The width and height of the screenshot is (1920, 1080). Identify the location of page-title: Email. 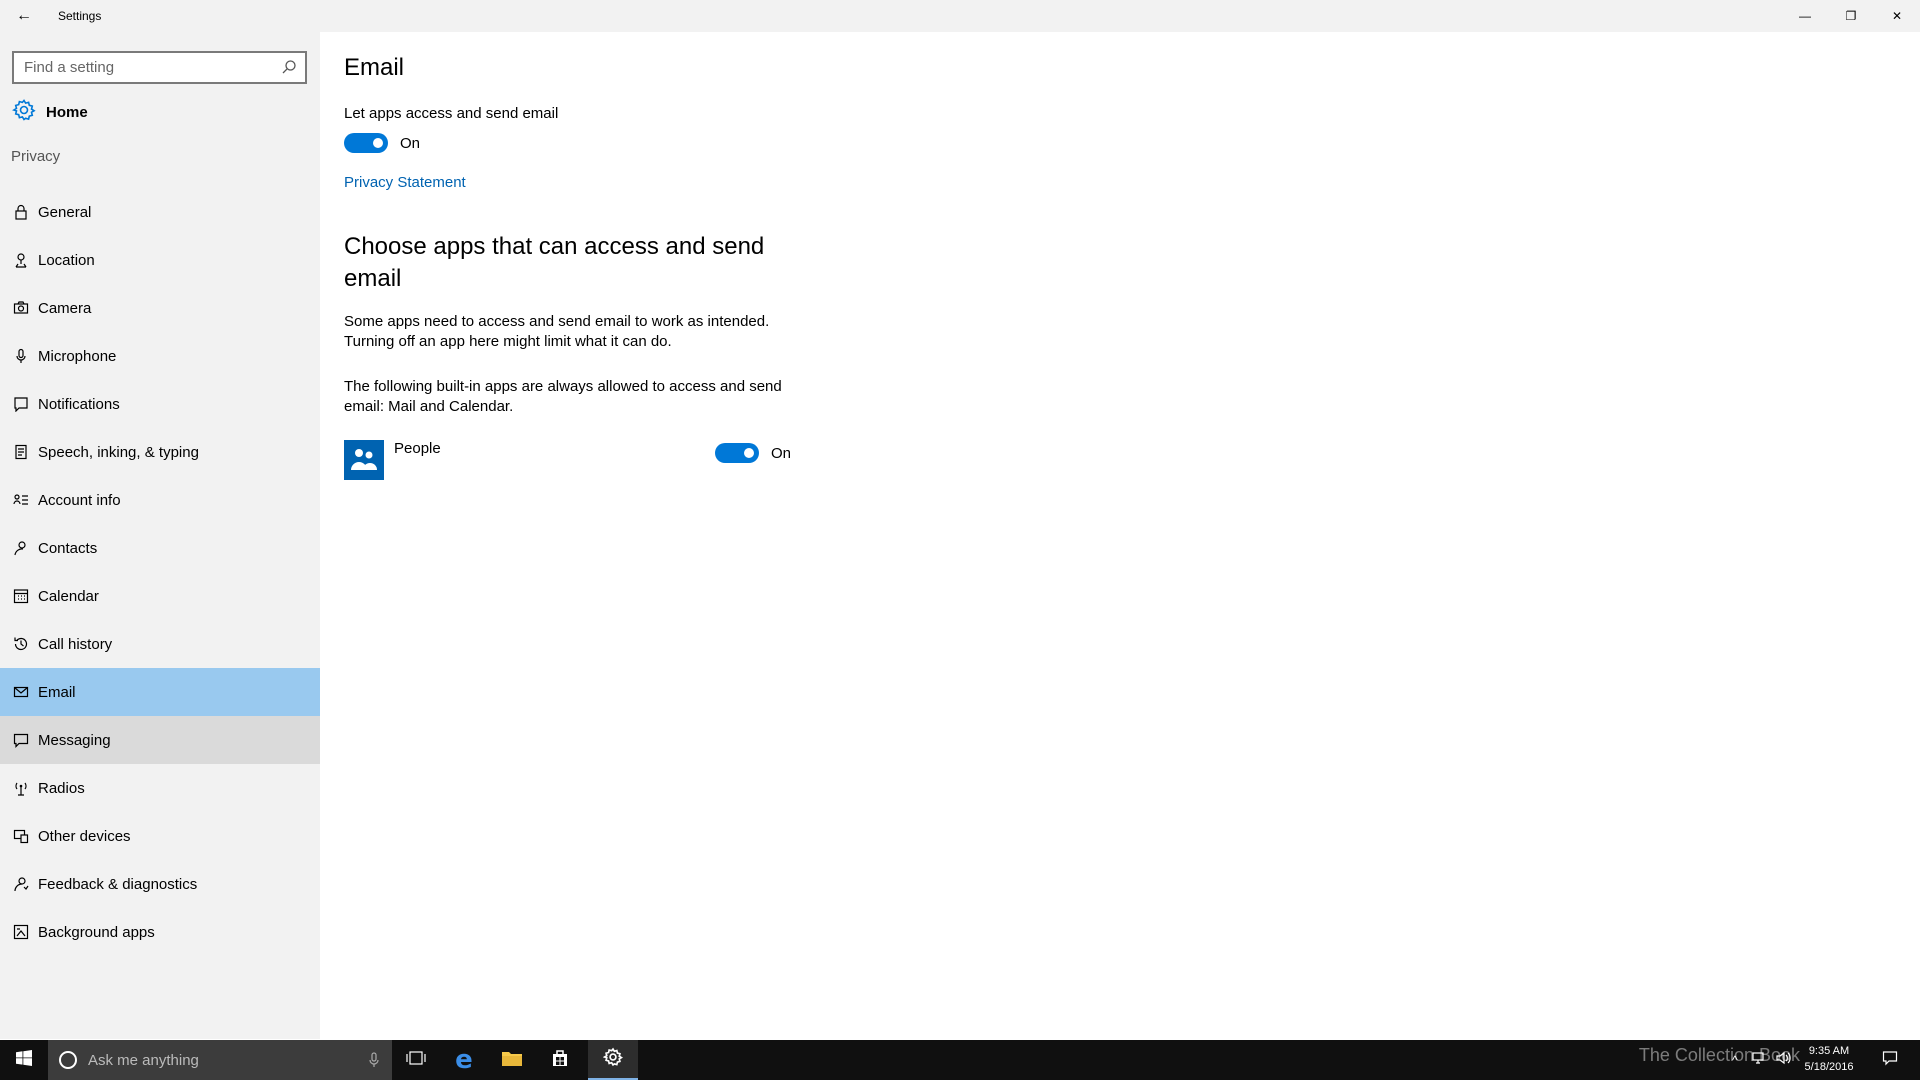
(374, 67).